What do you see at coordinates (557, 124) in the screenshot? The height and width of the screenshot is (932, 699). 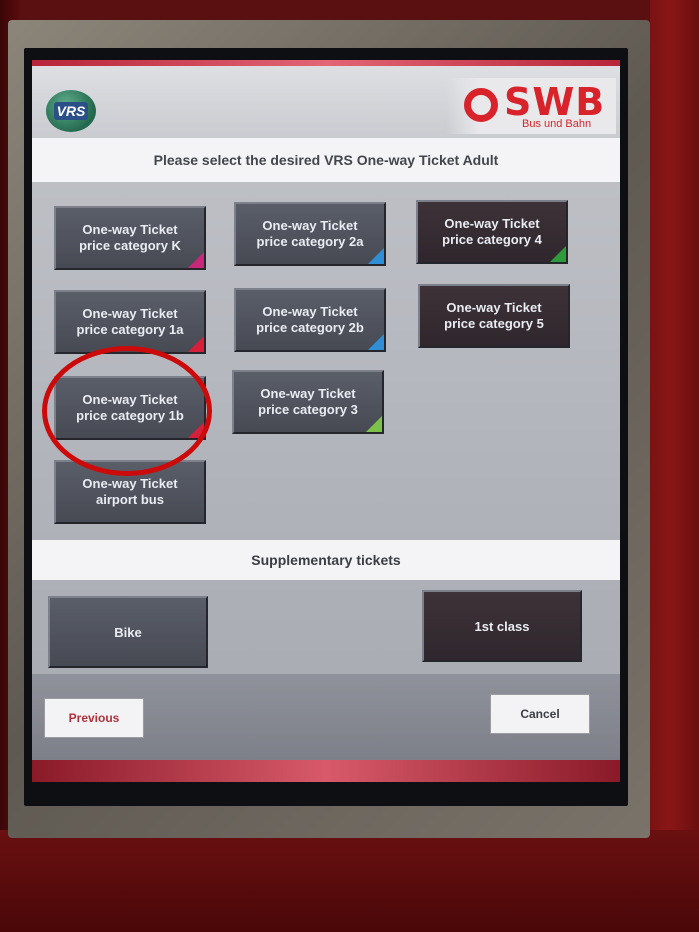 I see `swb-logo-subtitle: Bus und Bahn` at bounding box center [557, 124].